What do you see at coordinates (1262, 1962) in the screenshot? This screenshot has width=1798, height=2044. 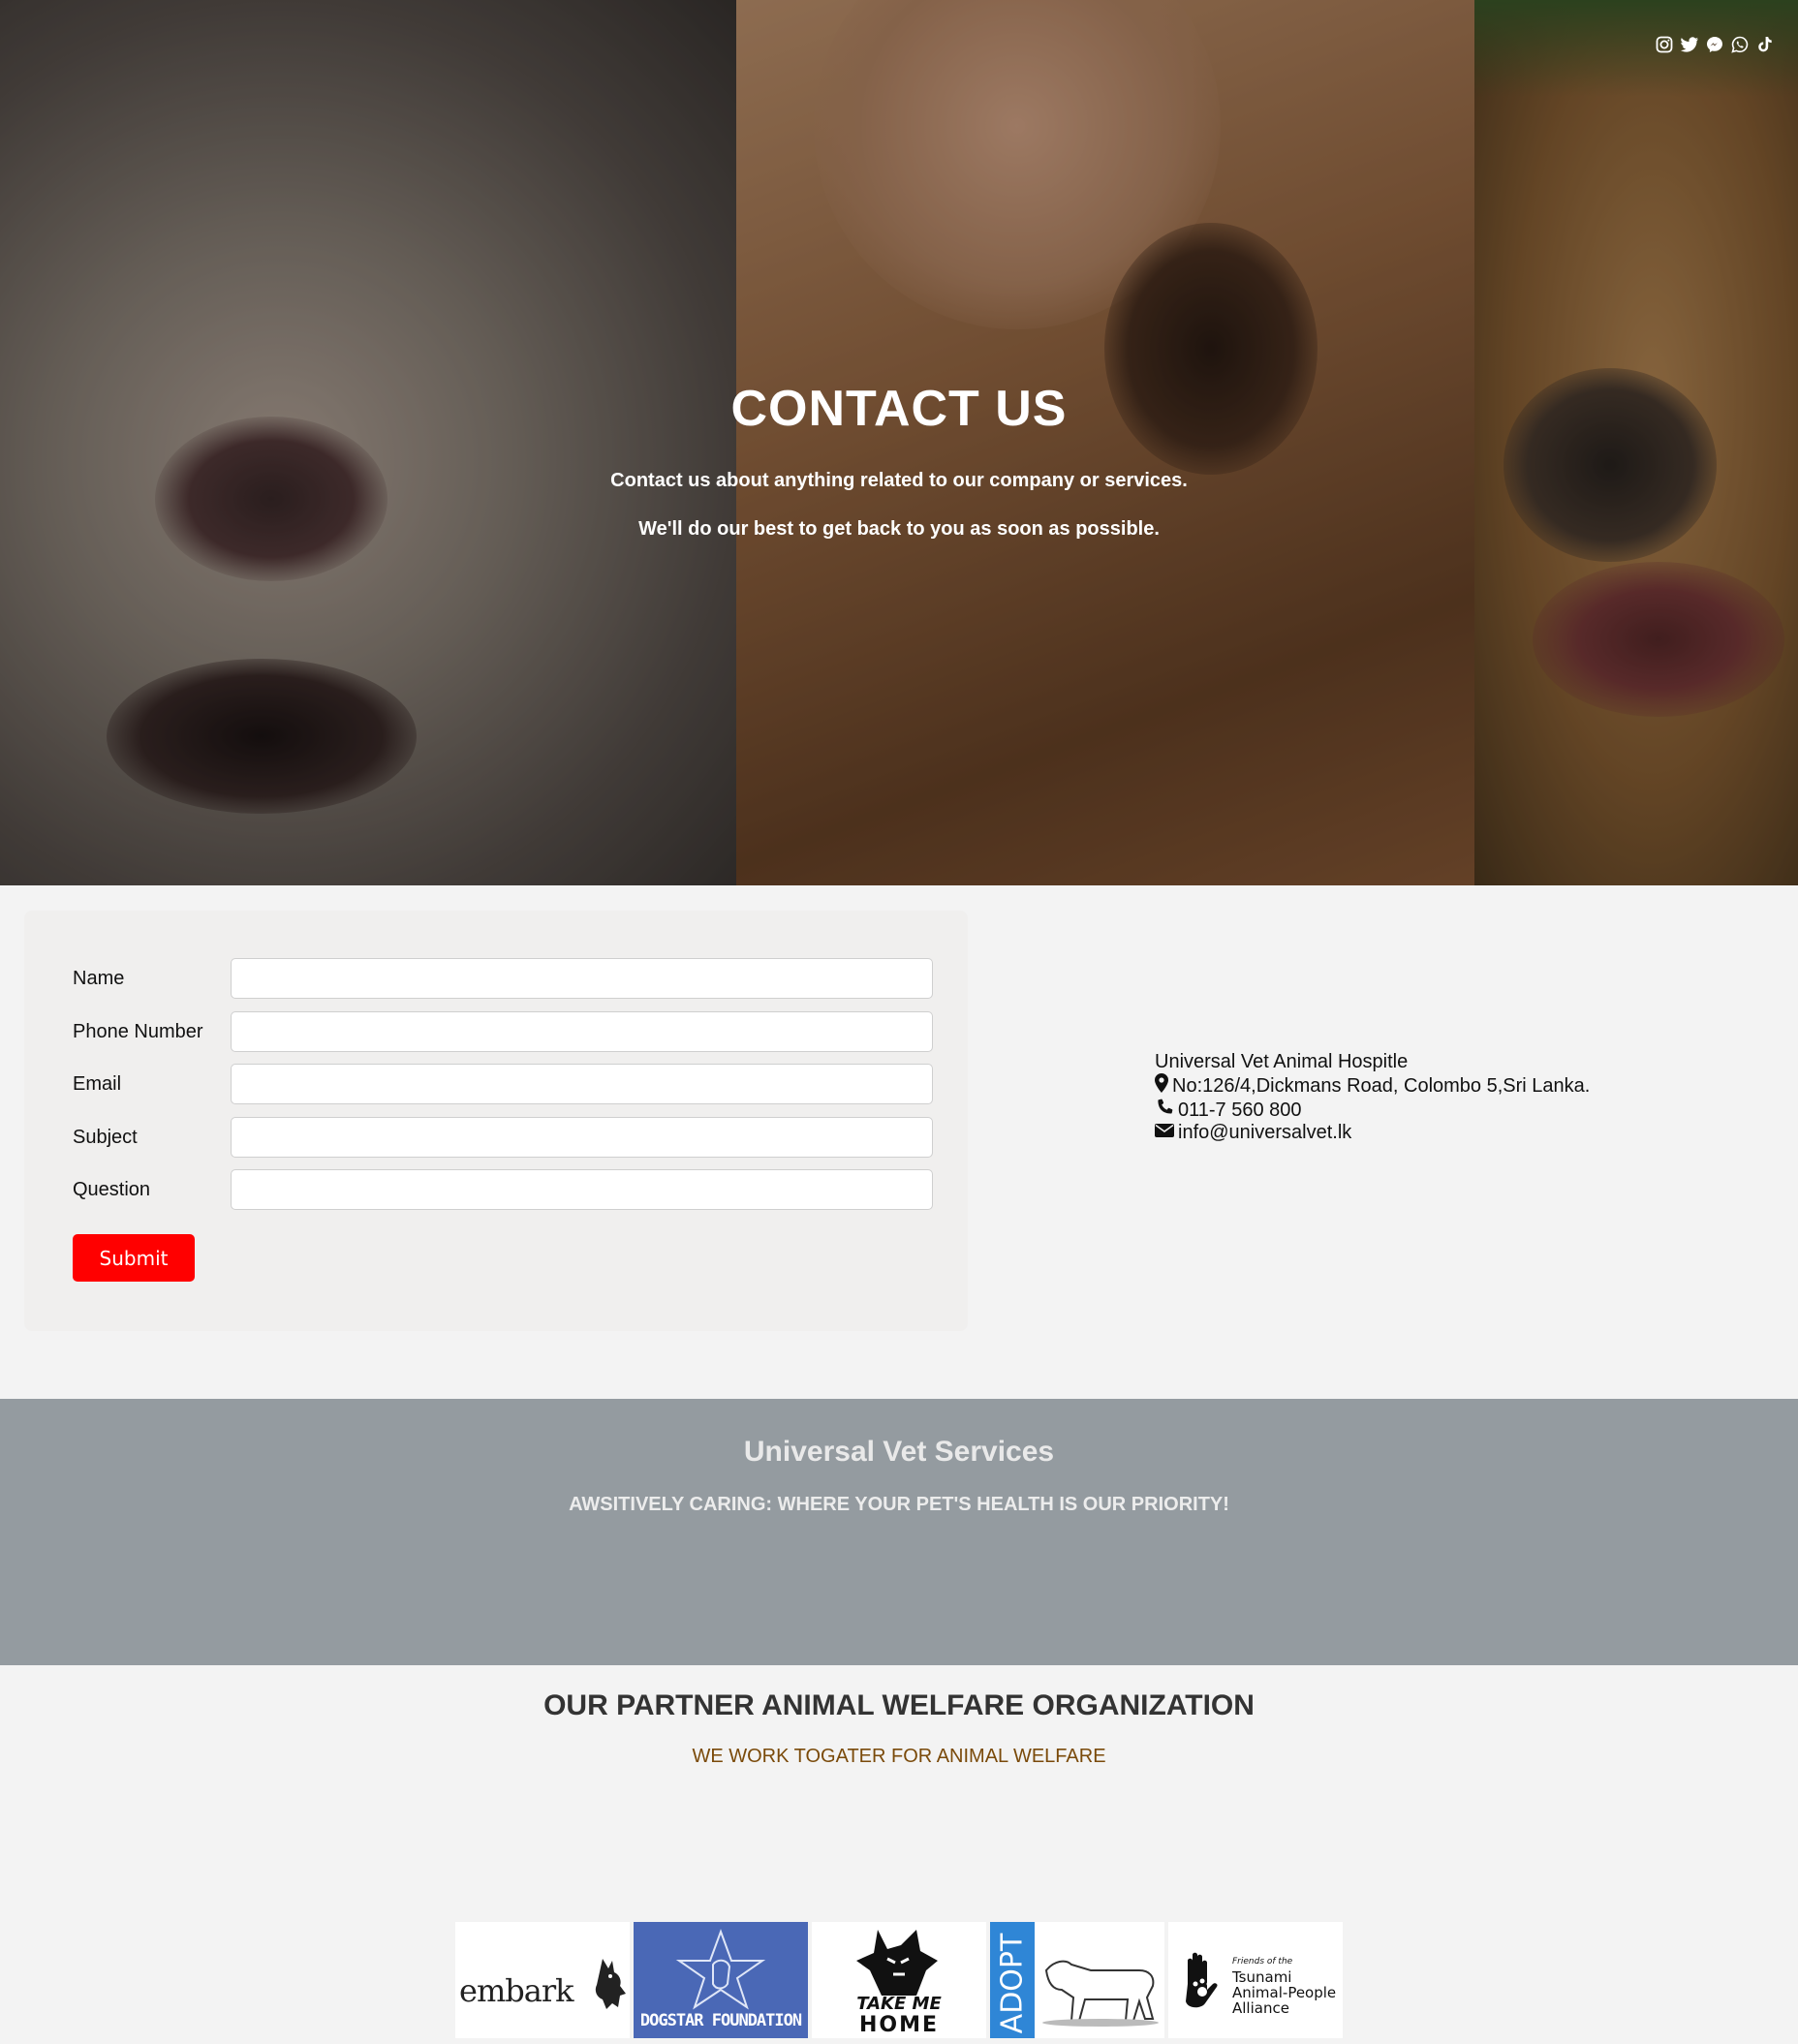 I see `tapa-line-1: Friends of the` at bounding box center [1262, 1962].